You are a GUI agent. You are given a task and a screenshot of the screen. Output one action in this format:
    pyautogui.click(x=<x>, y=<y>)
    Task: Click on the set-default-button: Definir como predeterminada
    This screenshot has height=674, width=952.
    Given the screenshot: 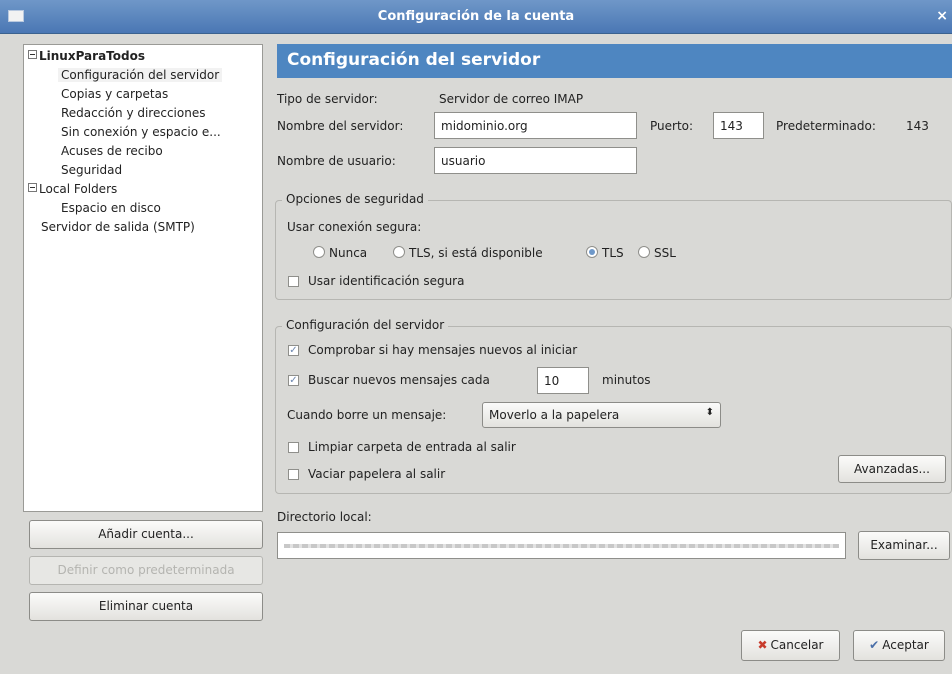 What is the action you would take?
    pyautogui.click(x=146, y=570)
    